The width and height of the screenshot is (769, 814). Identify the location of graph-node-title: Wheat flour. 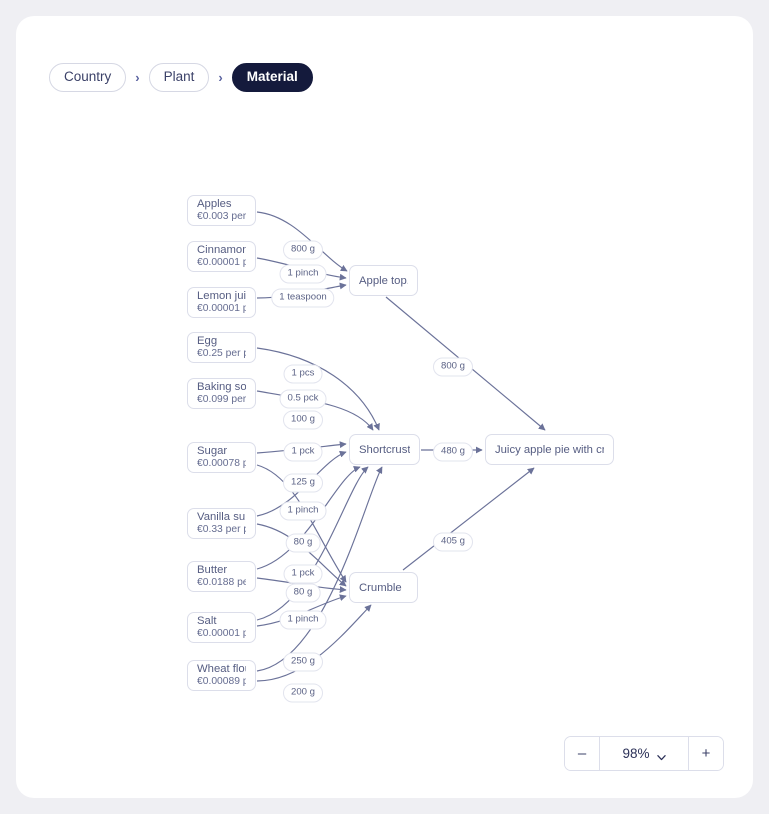
(221, 669).